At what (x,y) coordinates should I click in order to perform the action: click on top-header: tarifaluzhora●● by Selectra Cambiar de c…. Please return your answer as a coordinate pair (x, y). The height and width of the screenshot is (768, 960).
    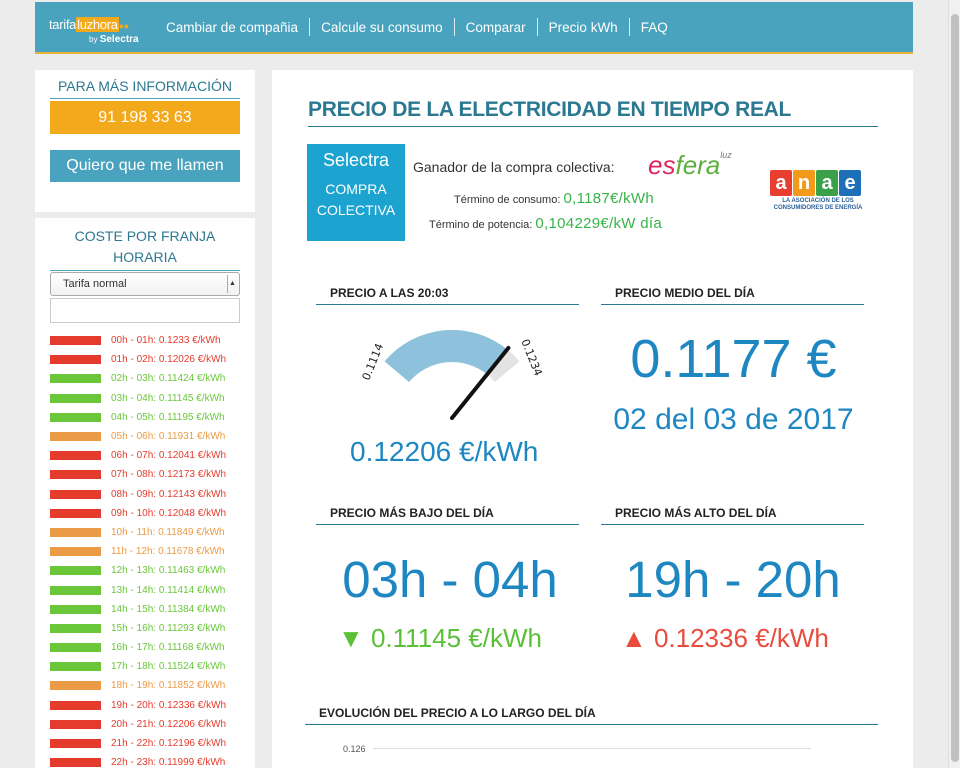
    Looking at the image, I should click on (474, 28).